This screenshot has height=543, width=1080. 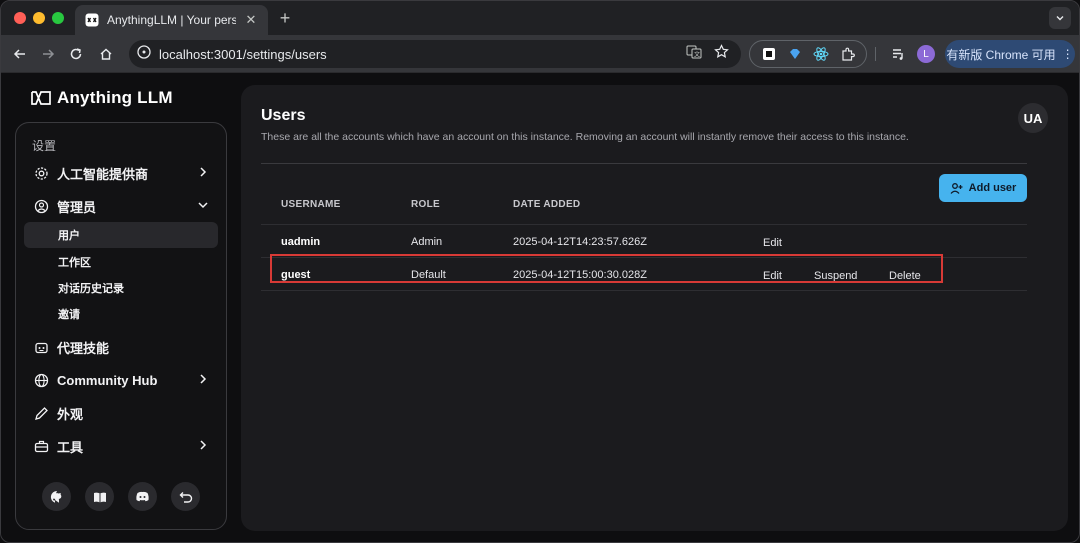 I want to click on extensions-group, so click(x=808, y=54).